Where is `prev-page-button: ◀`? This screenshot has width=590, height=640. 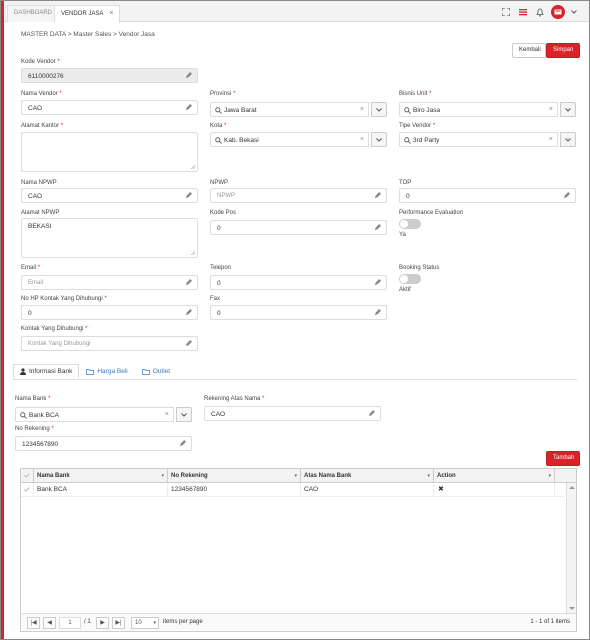
prev-page-button: ◀ is located at coordinates (49, 623).